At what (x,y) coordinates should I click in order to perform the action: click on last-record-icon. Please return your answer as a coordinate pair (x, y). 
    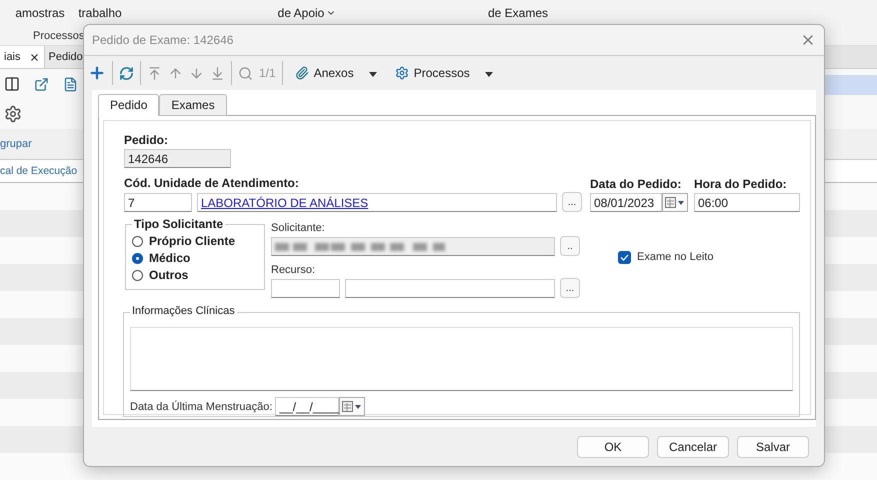
    Looking at the image, I should click on (217, 73).